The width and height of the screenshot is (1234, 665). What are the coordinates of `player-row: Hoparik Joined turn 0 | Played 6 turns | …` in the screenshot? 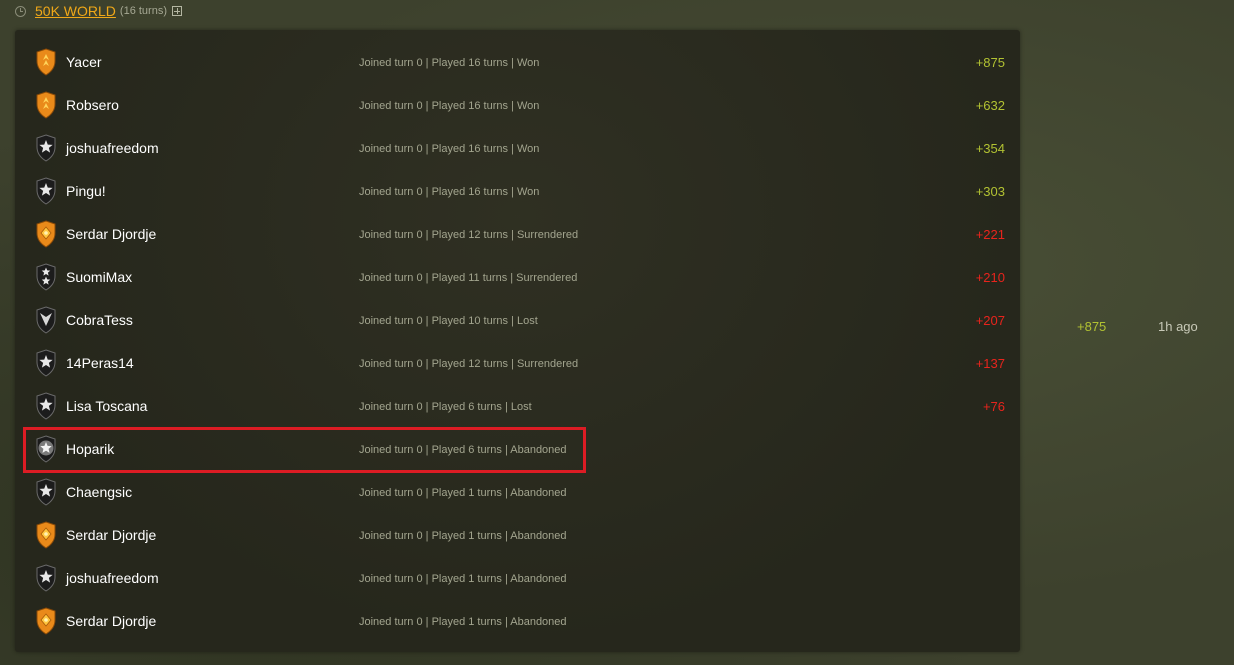 It's located at (517, 448).